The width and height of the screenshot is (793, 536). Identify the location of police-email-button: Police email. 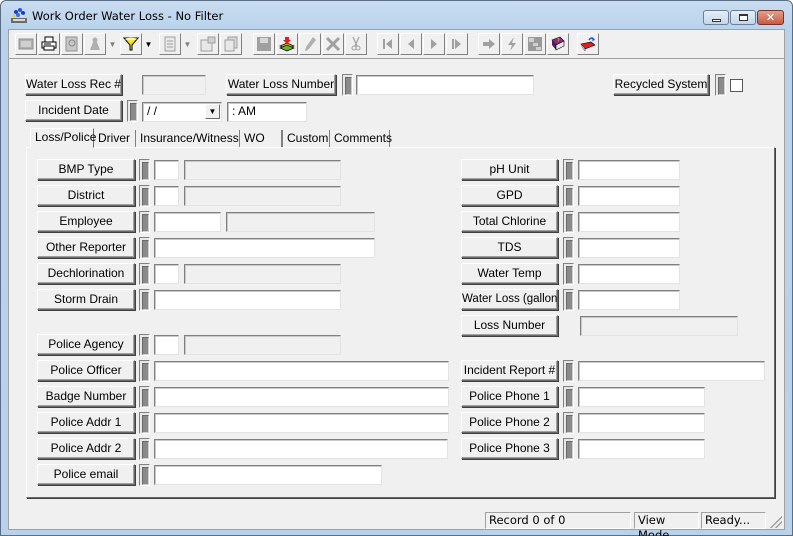
(86, 474).